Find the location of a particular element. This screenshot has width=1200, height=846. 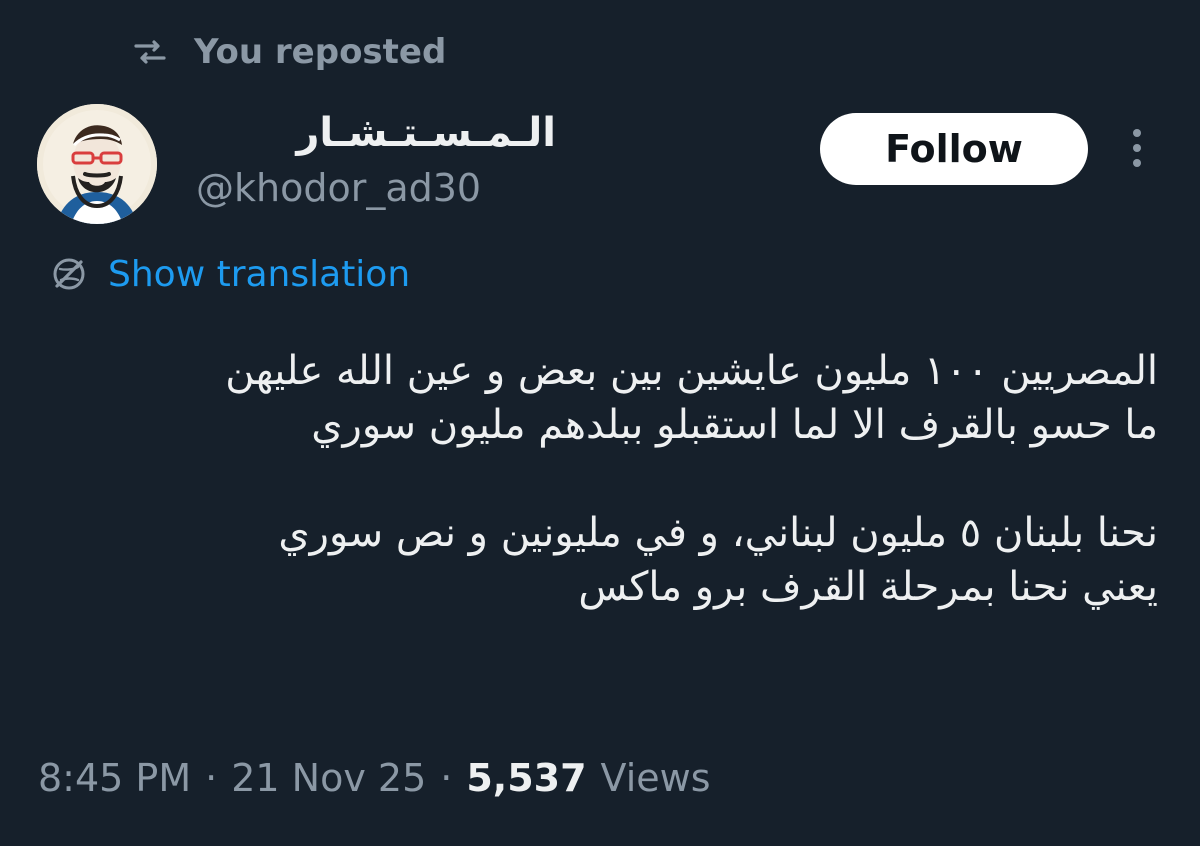

repost-icon is located at coordinates (150, 52).